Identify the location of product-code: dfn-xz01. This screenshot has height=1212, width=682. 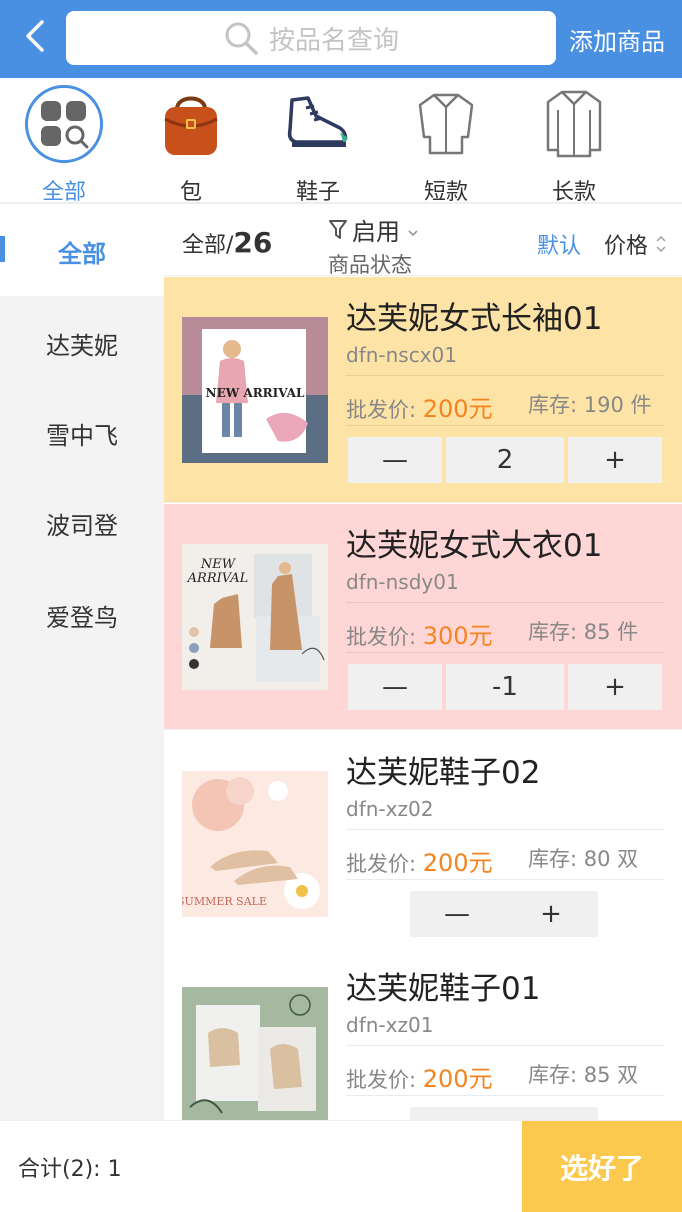
(390, 1025).